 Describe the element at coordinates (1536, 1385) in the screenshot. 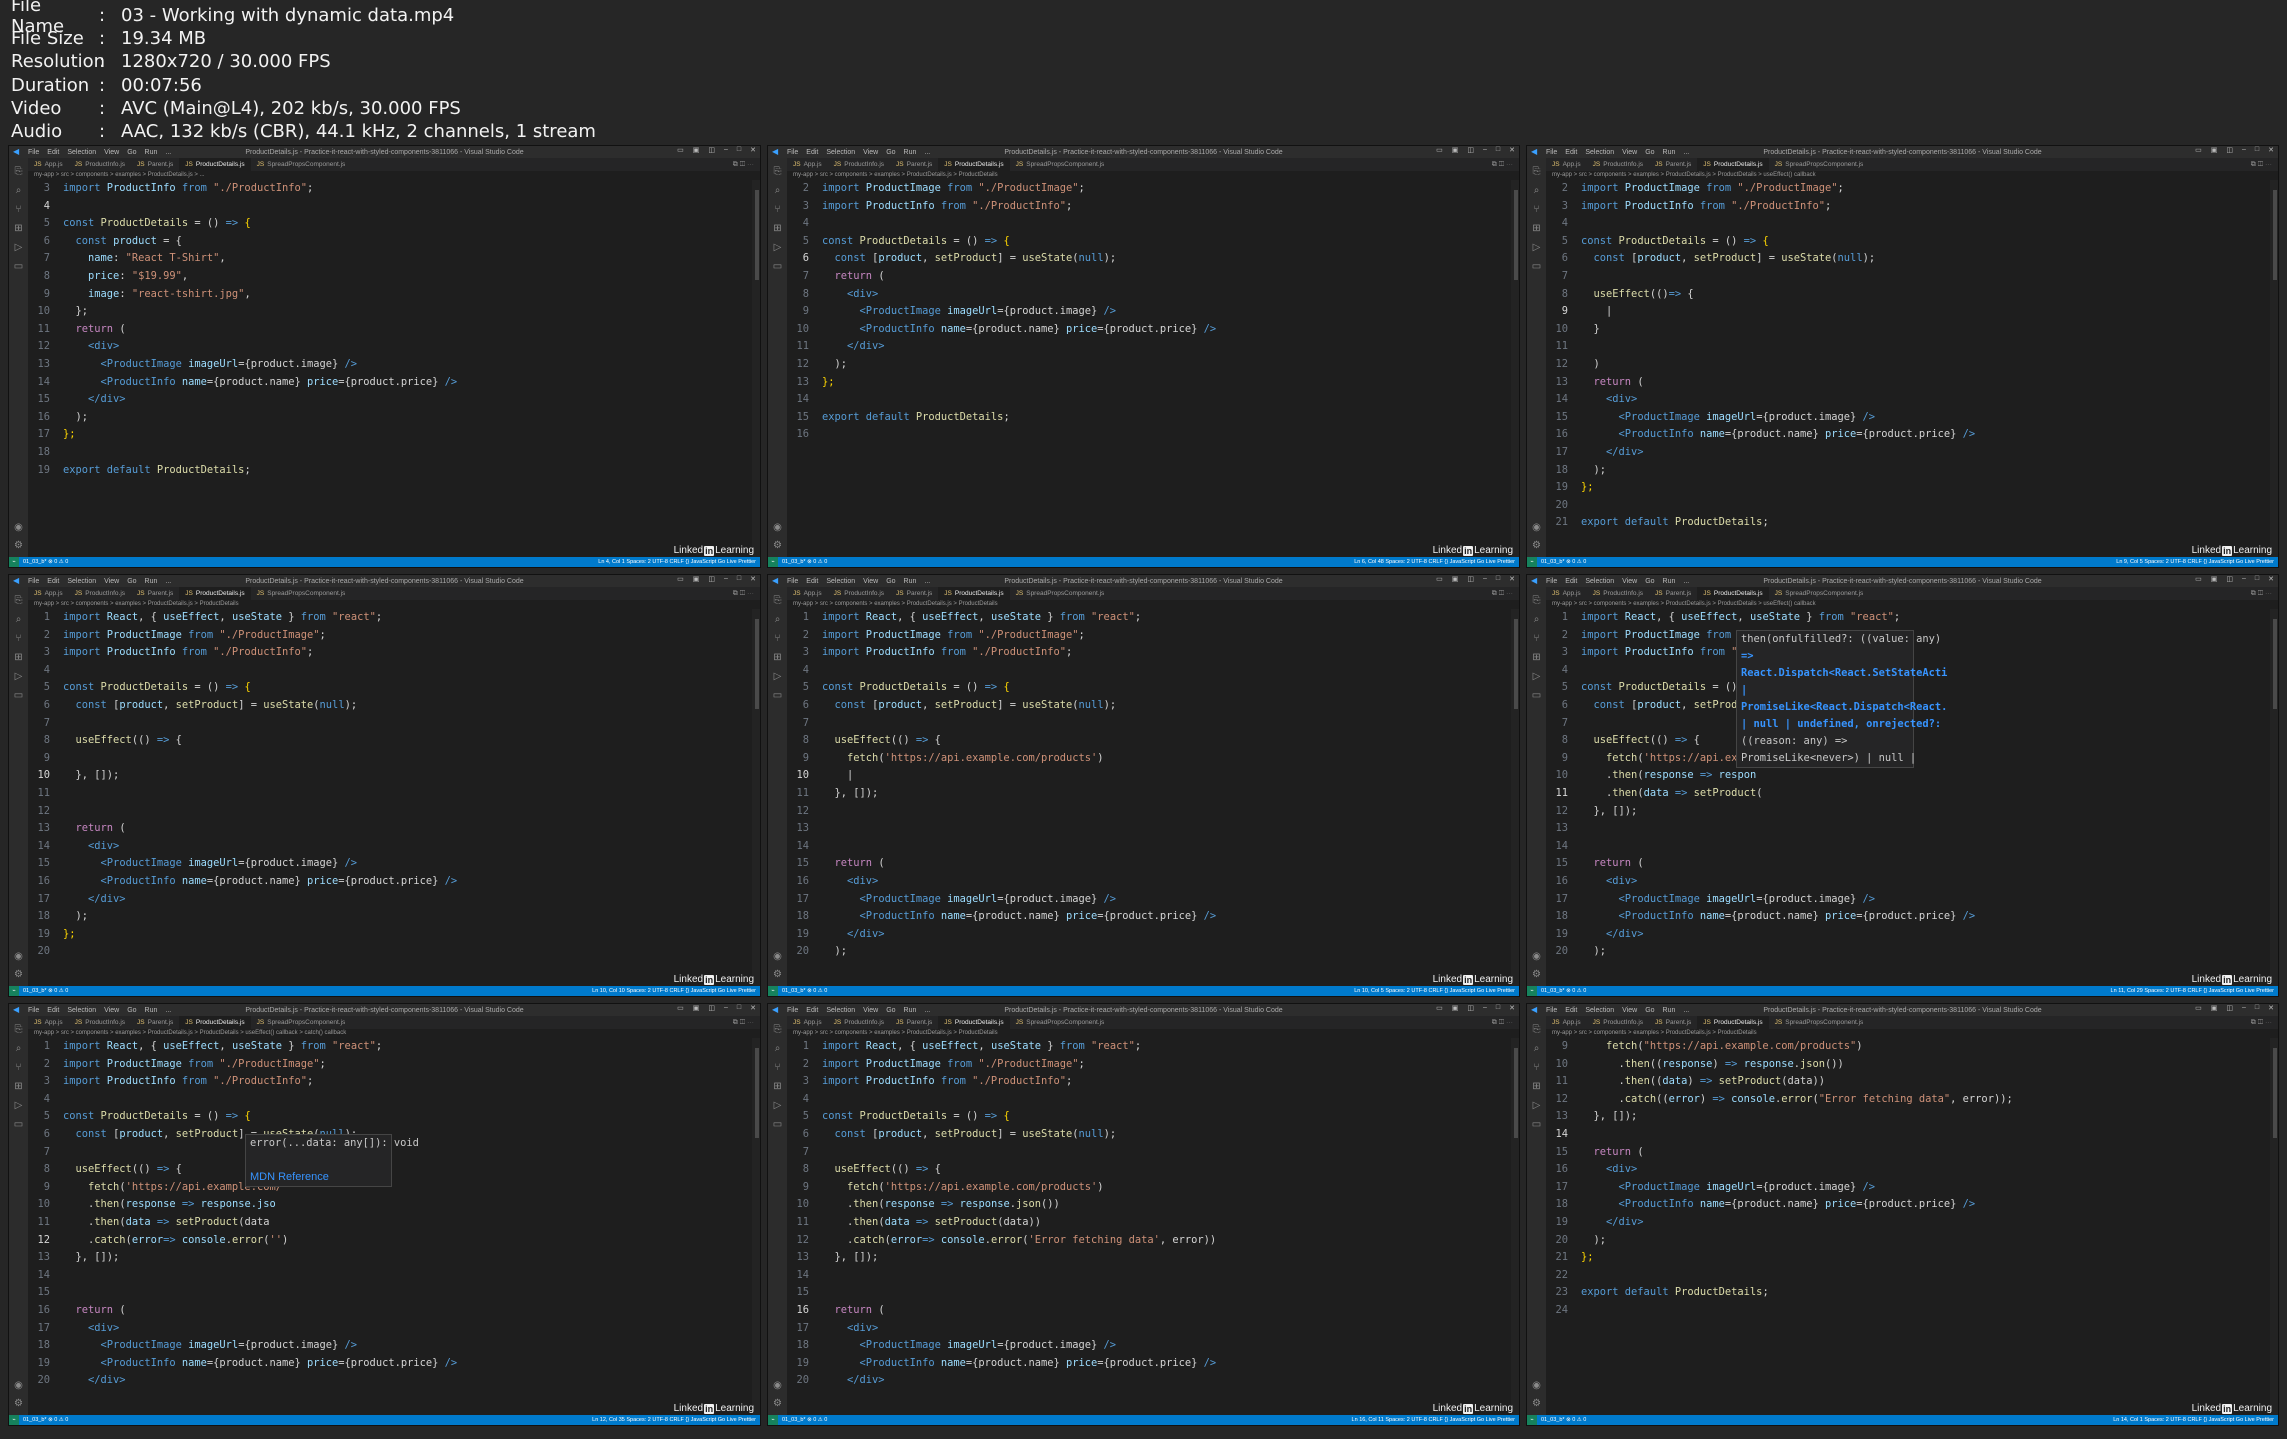

I see `account-icon: ◉` at that location.